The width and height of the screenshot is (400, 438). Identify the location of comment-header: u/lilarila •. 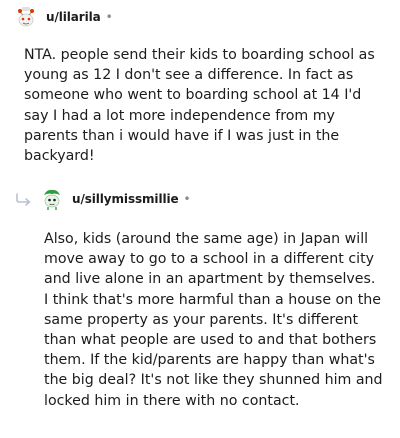
(63, 17).